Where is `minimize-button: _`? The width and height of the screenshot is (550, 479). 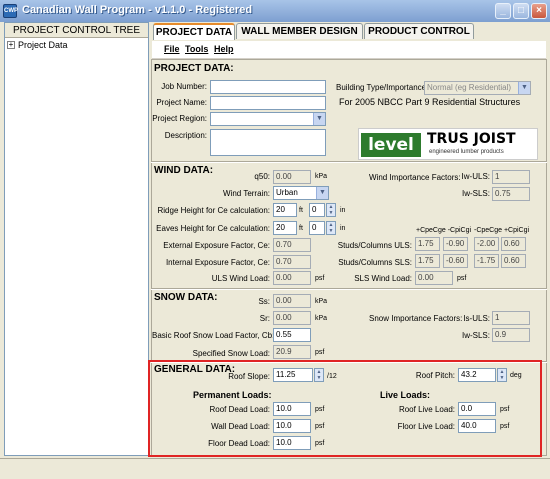
minimize-button: _ is located at coordinates (503, 11).